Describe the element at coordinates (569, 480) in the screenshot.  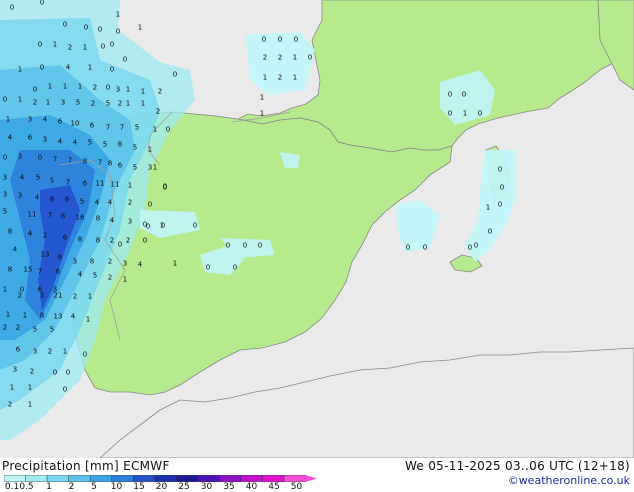
I see `credit-link: ©weatheronline.co.uk` at that location.